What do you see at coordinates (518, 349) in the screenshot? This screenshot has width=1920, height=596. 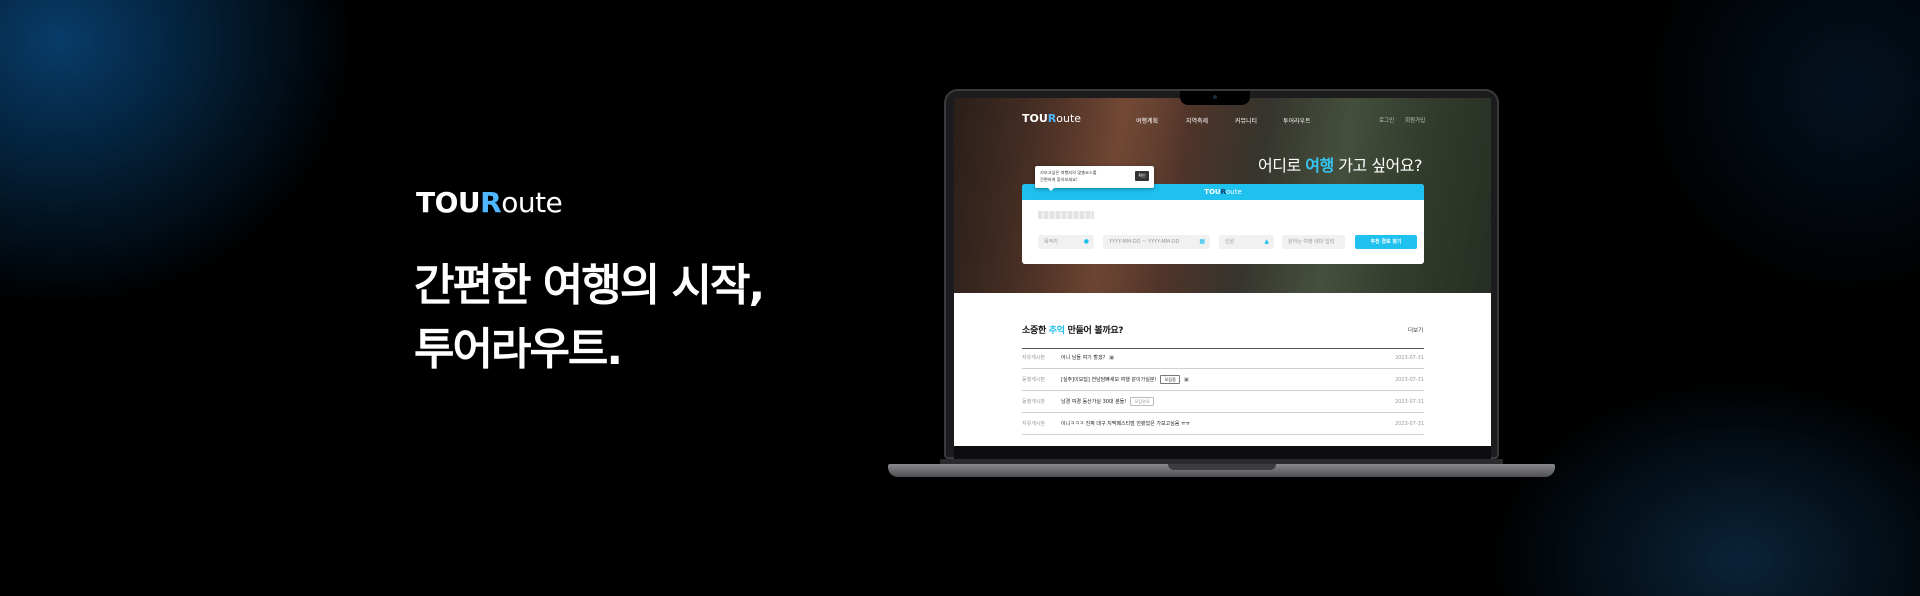 I see `headline-line-2: 투어라우트.` at bounding box center [518, 349].